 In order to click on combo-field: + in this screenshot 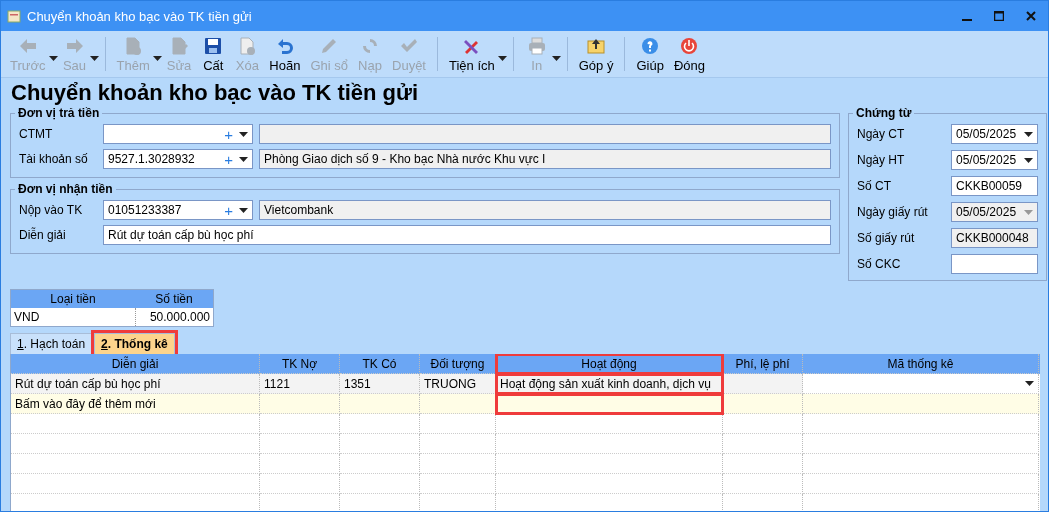, I will do `click(178, 134)`.